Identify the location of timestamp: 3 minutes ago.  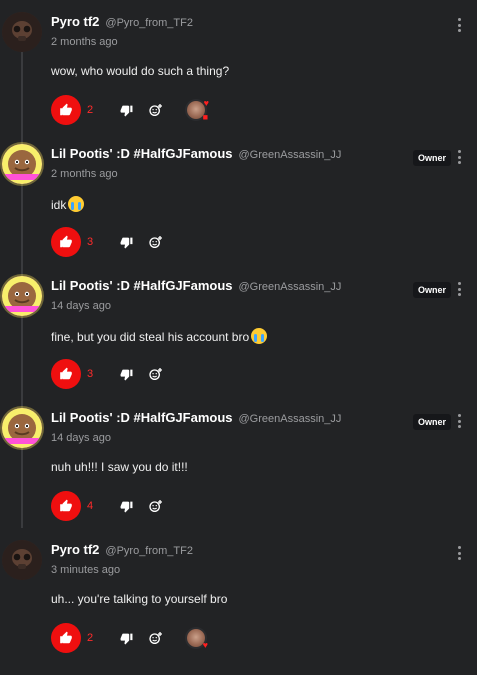
(86, 570).